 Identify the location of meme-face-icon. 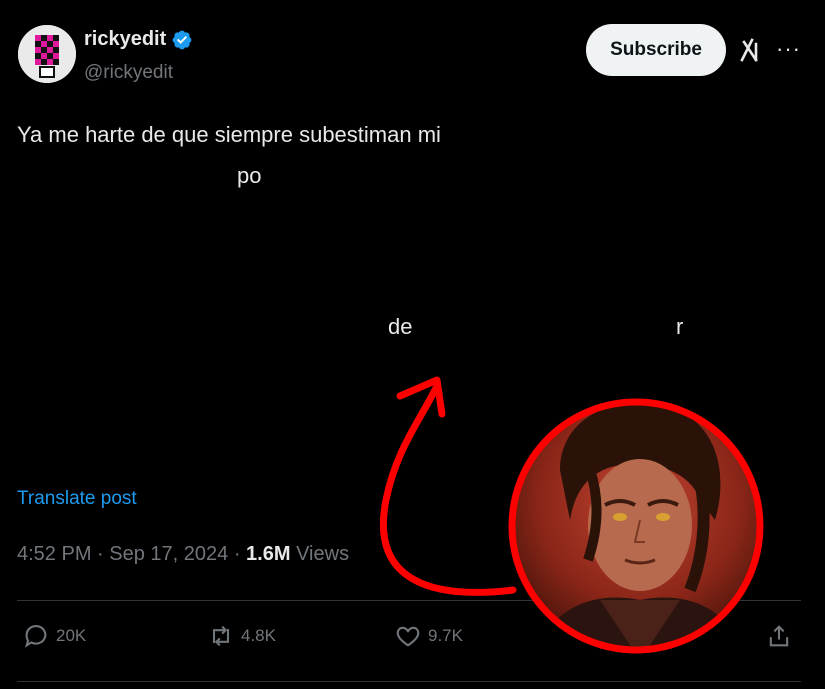
(636, 526).